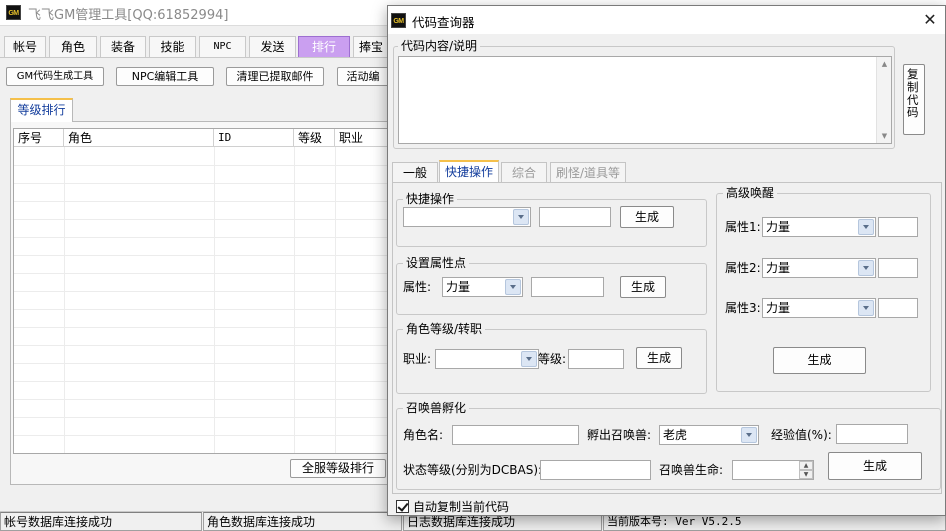  Describe the element at coordinates (487, 359) in the screenshot. I see `job-select` at that location.